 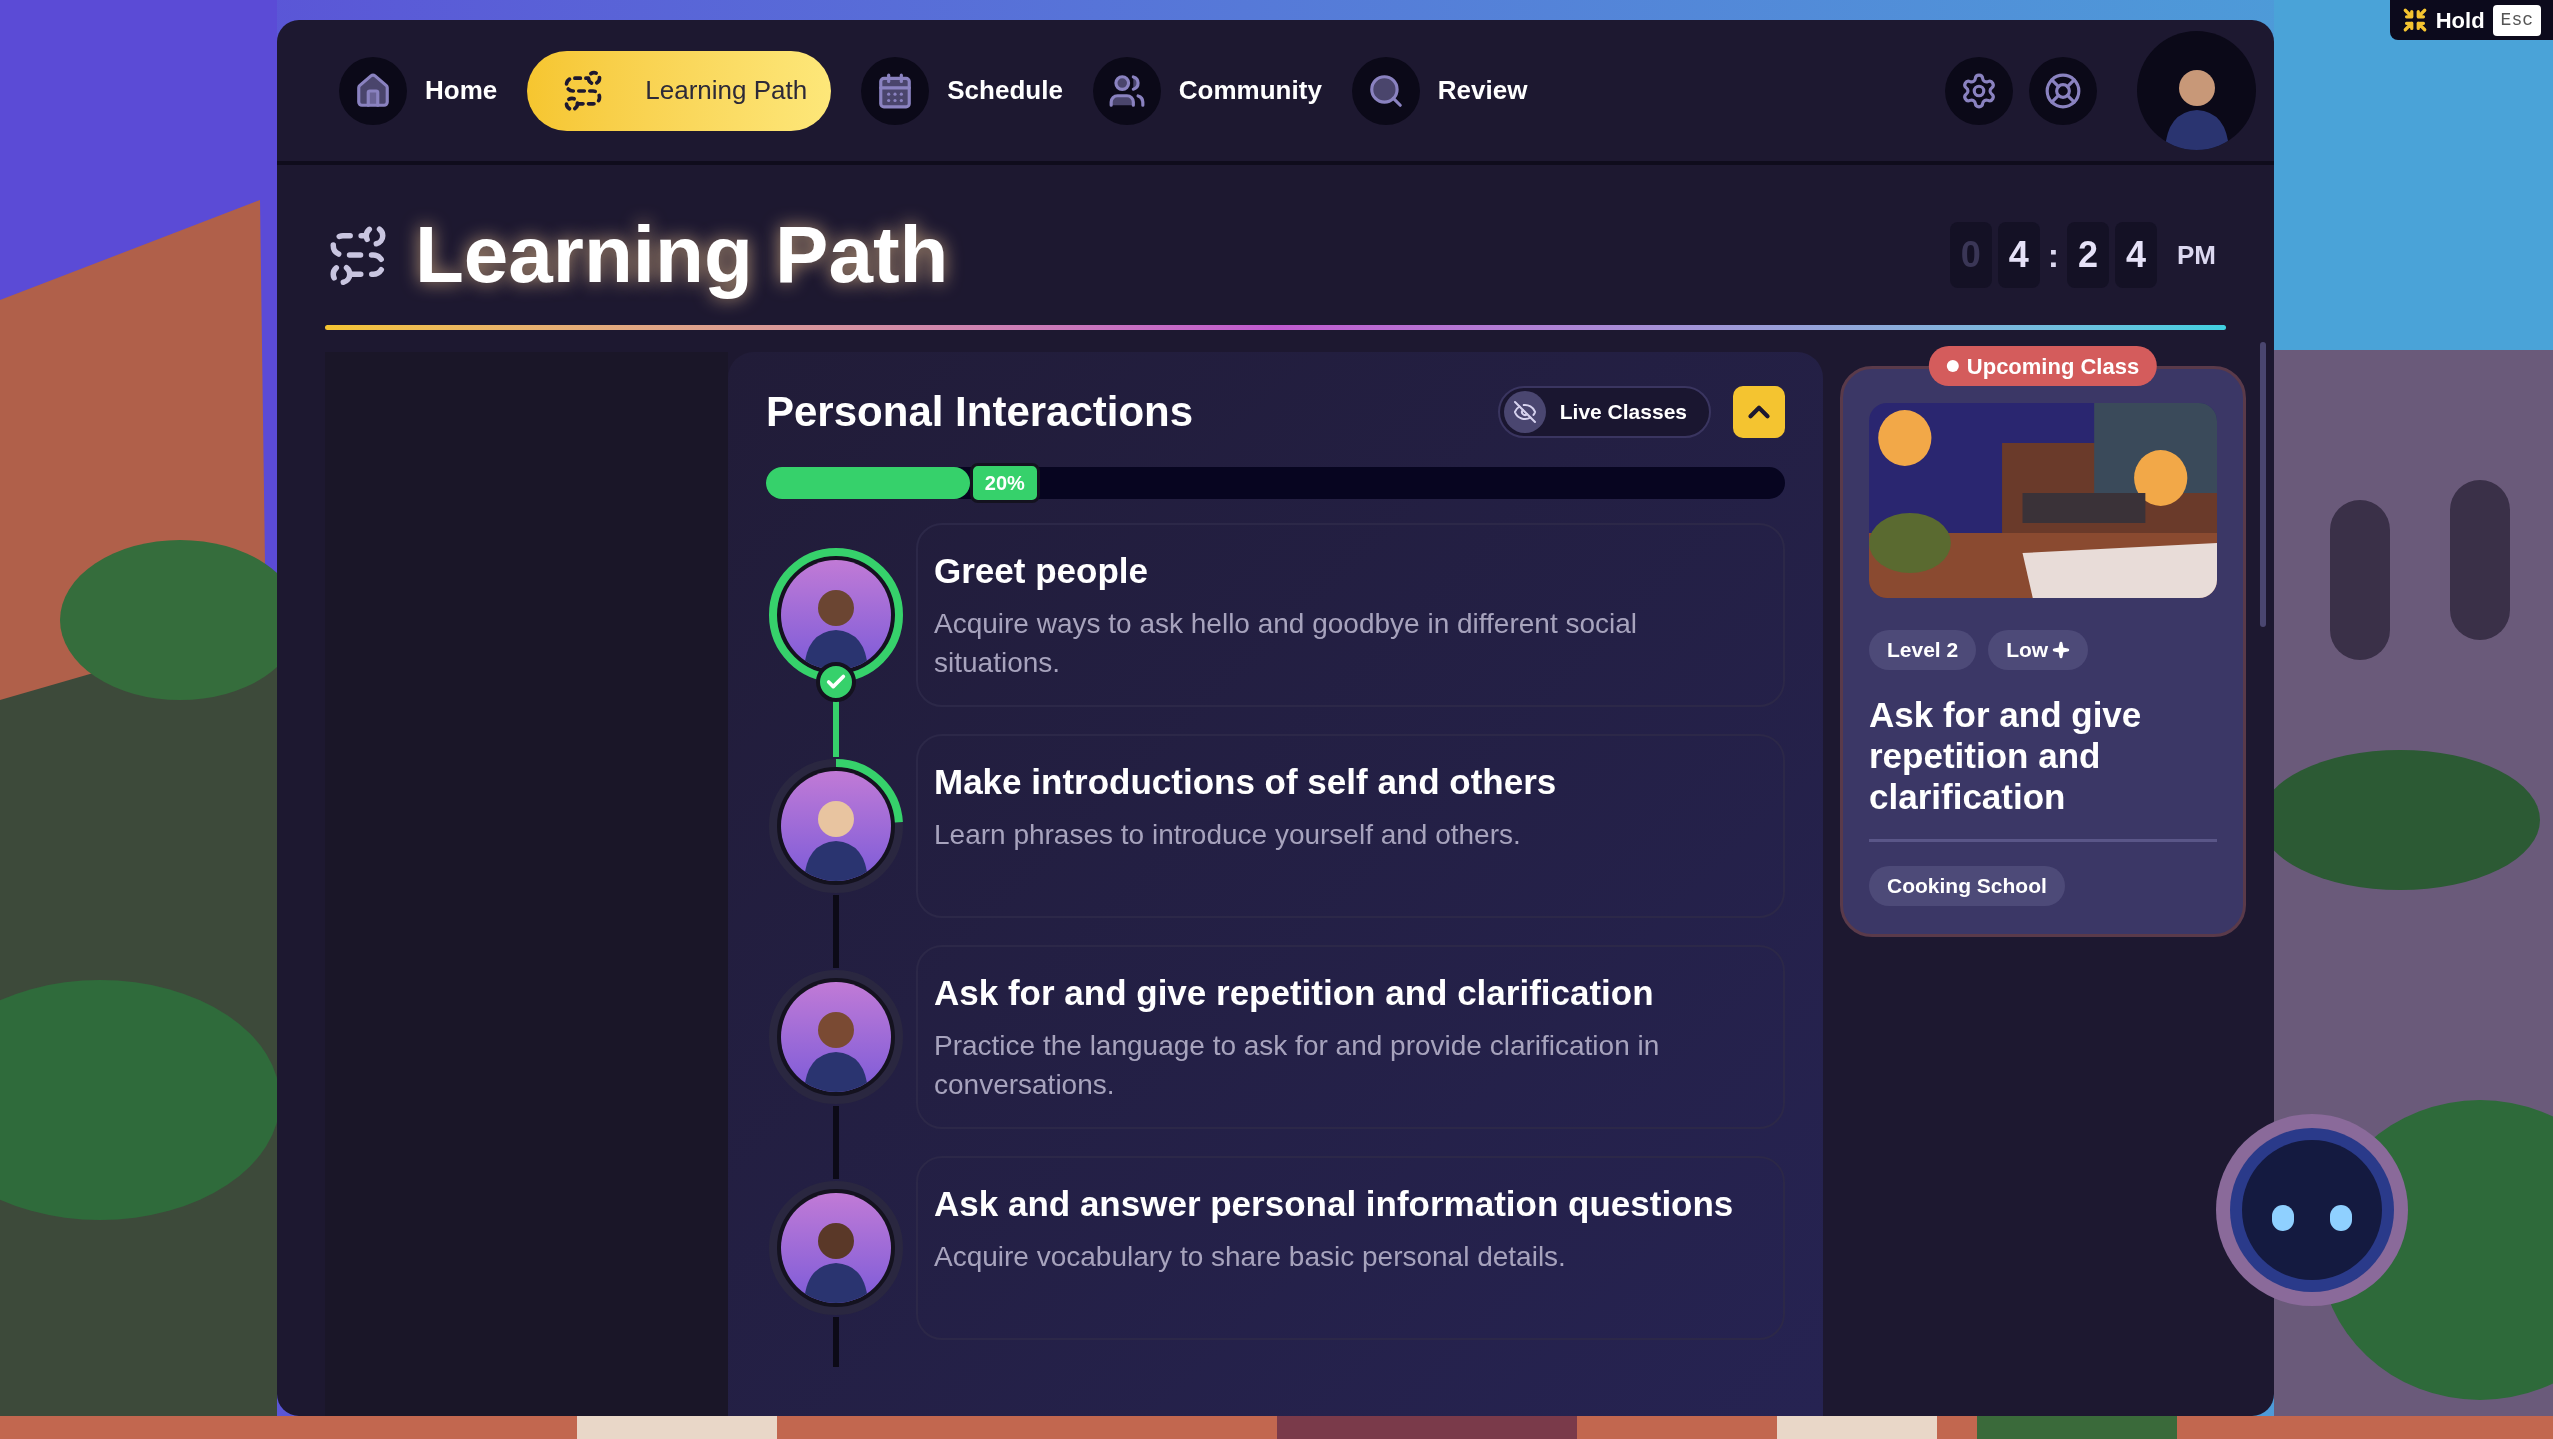 I want to click on lesson-card: Make introductions of self and others Learn phrases to introduce yourself and others., so click(x=1350, y=826).